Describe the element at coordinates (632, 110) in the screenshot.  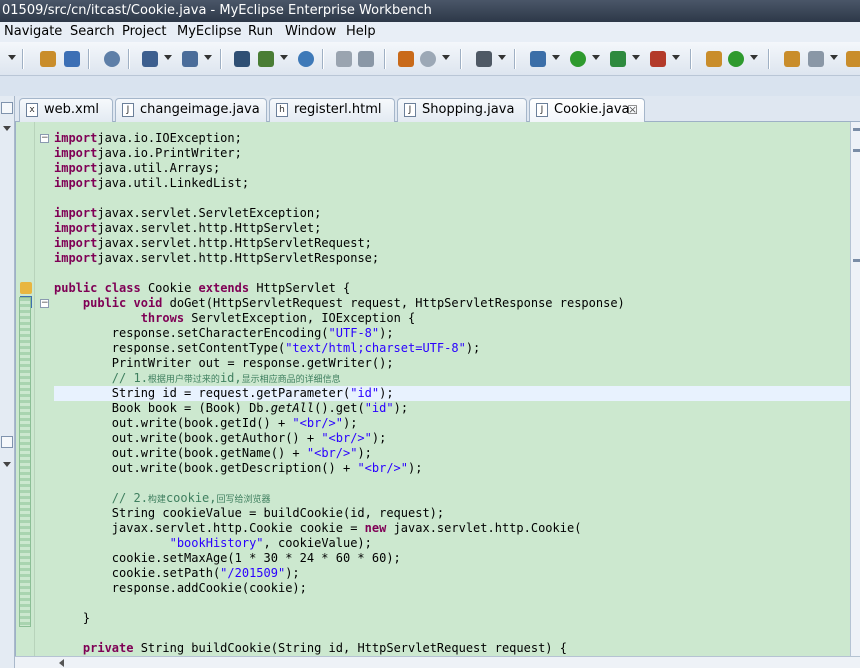
I see `close-icon: ☒` at that location.